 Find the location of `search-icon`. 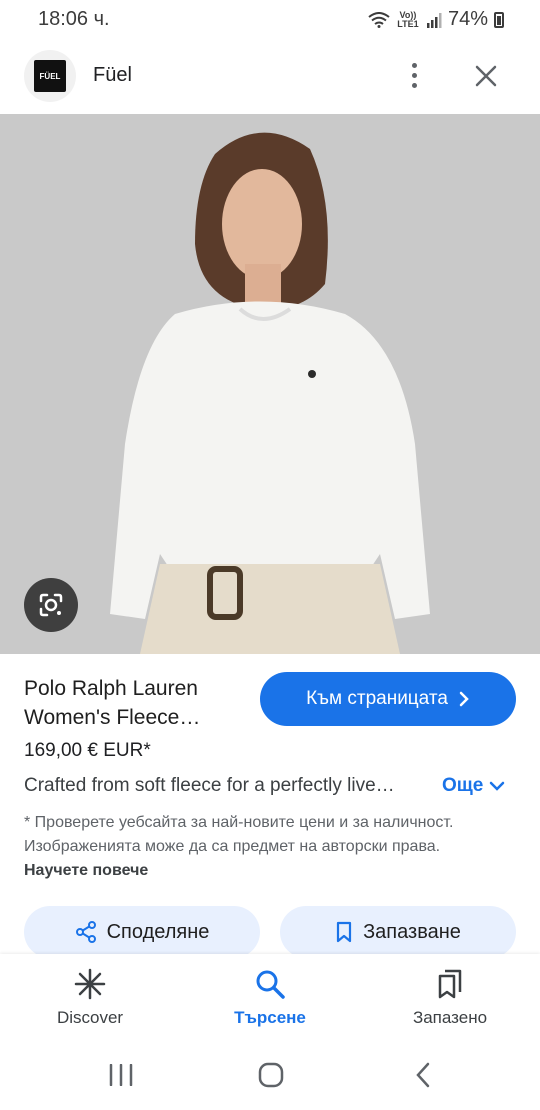

search-icon is located at coordinates (270, 984).